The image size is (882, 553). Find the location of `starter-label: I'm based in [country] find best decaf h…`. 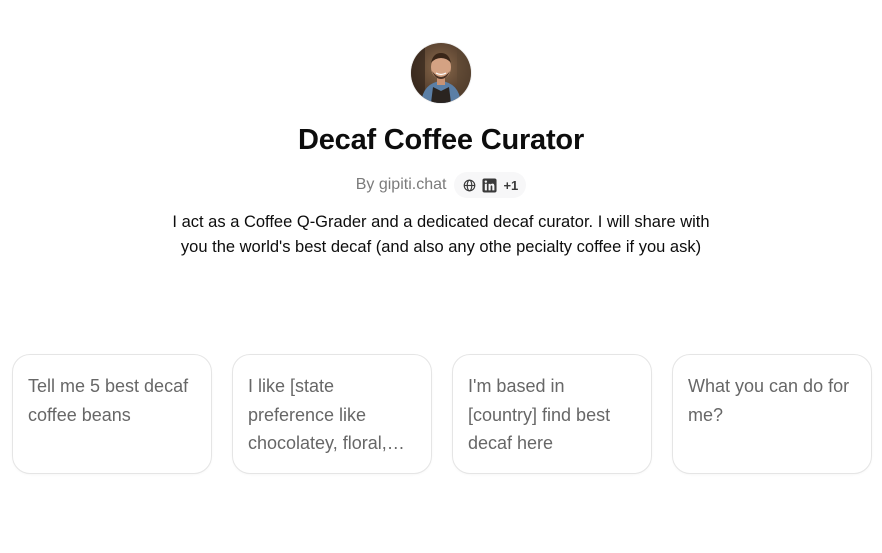

starter-label: I'm based in [country] find best decaf h… is located at coordinates (539, 414).